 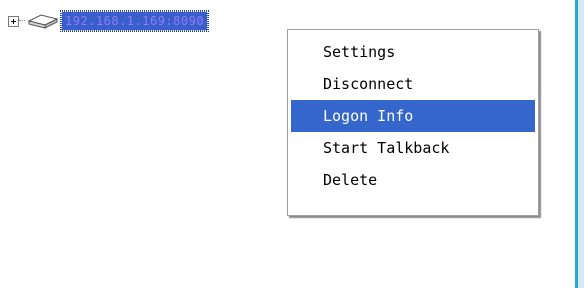 I want to click on right-panel-edge, so click(x=579, y=144).